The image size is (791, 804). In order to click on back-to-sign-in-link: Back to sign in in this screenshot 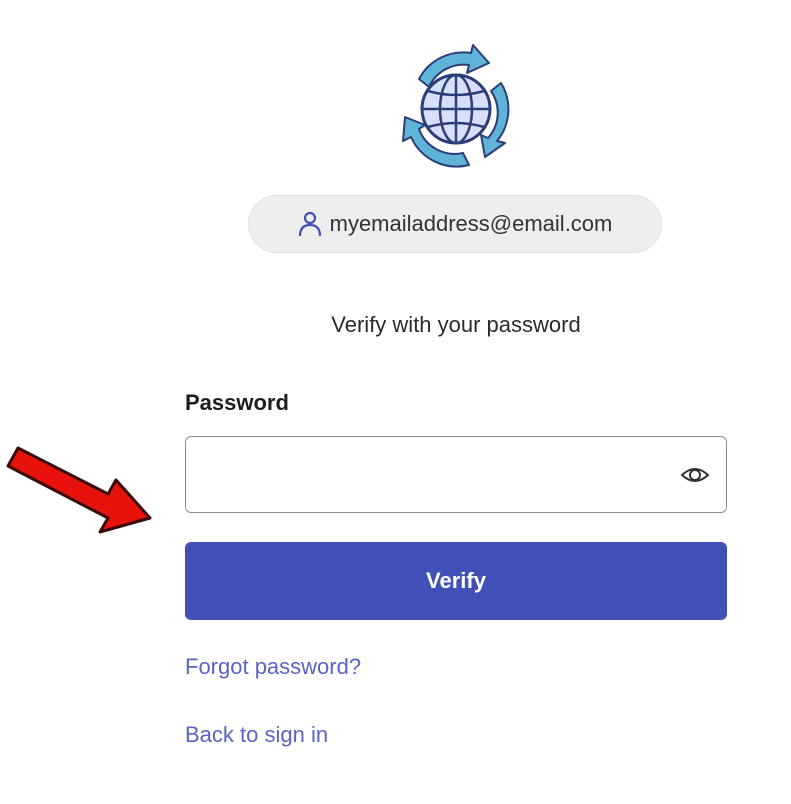, I will do `click(256, 735)`.